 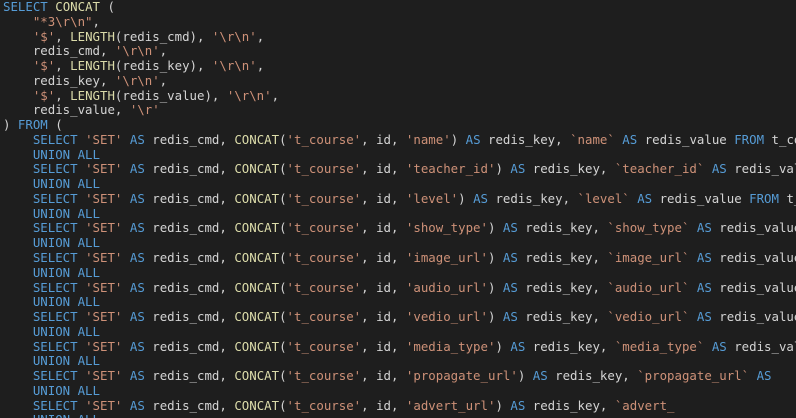 What do you see at coordinates (215, 95) in the screenshot?
I see `code-token-punct: ),` at bounding box center [215, 95].